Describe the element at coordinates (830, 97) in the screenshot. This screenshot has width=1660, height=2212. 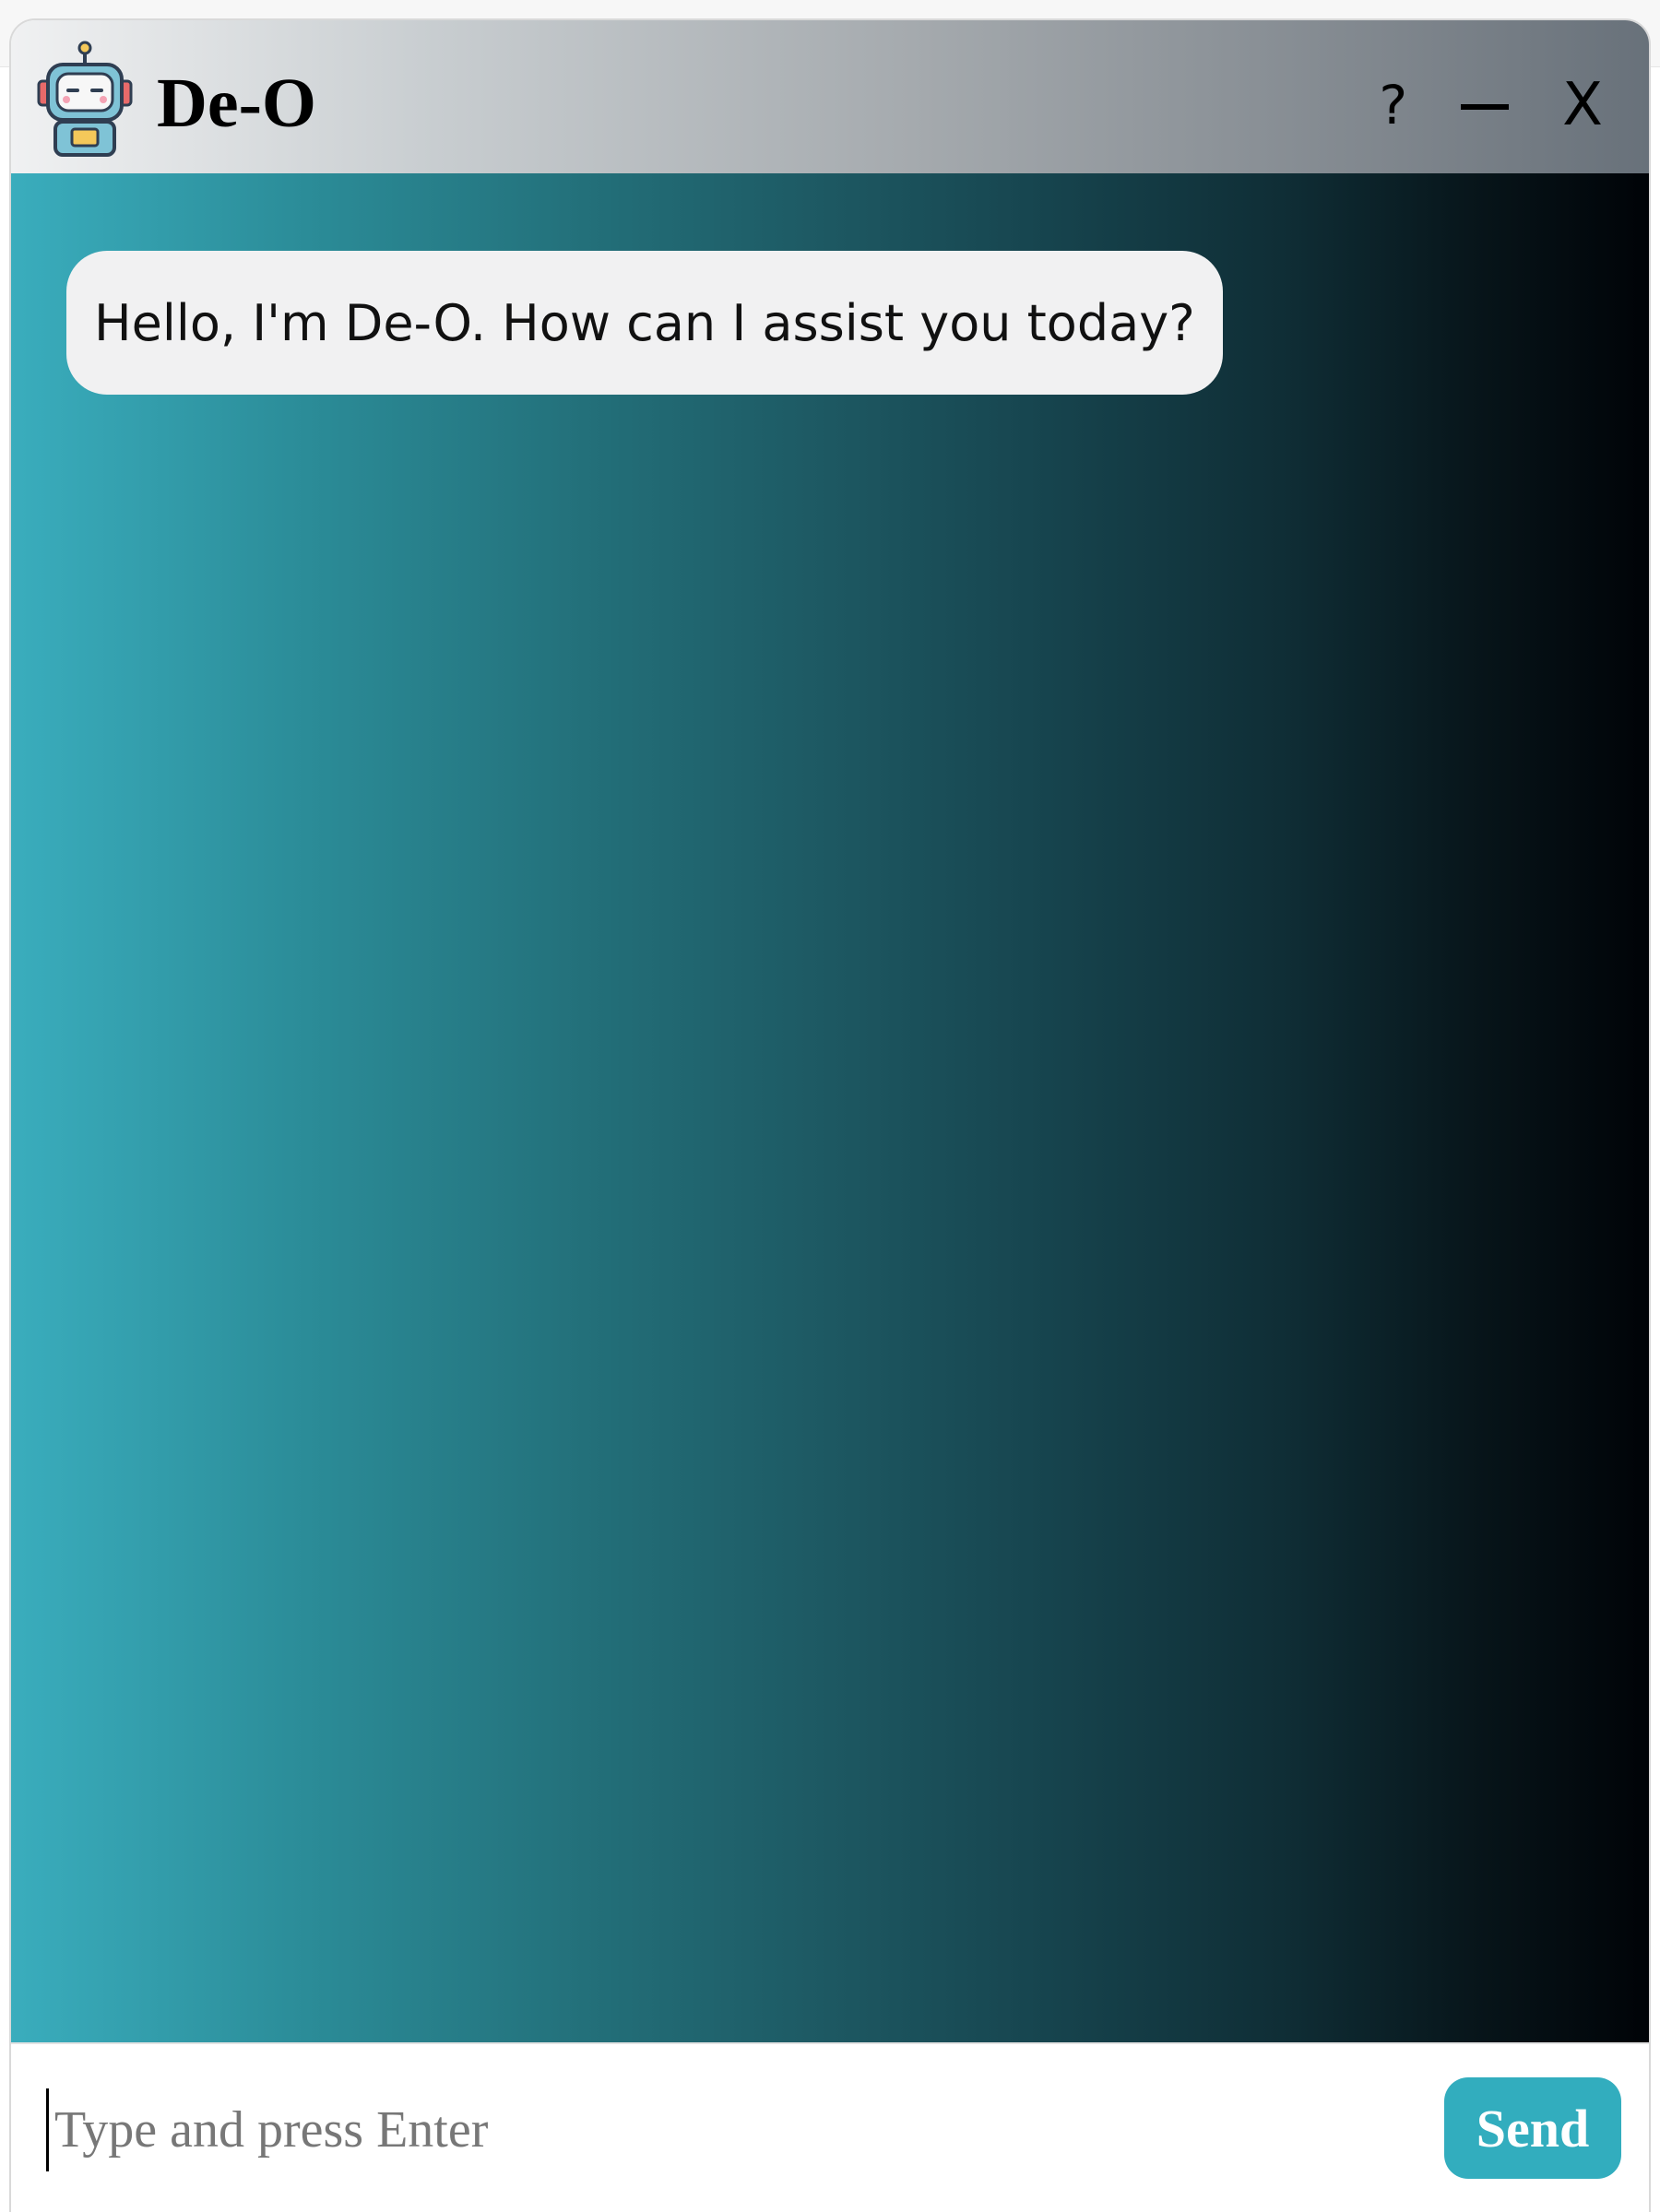
I see `chat-header: De-O ? X` at that location.